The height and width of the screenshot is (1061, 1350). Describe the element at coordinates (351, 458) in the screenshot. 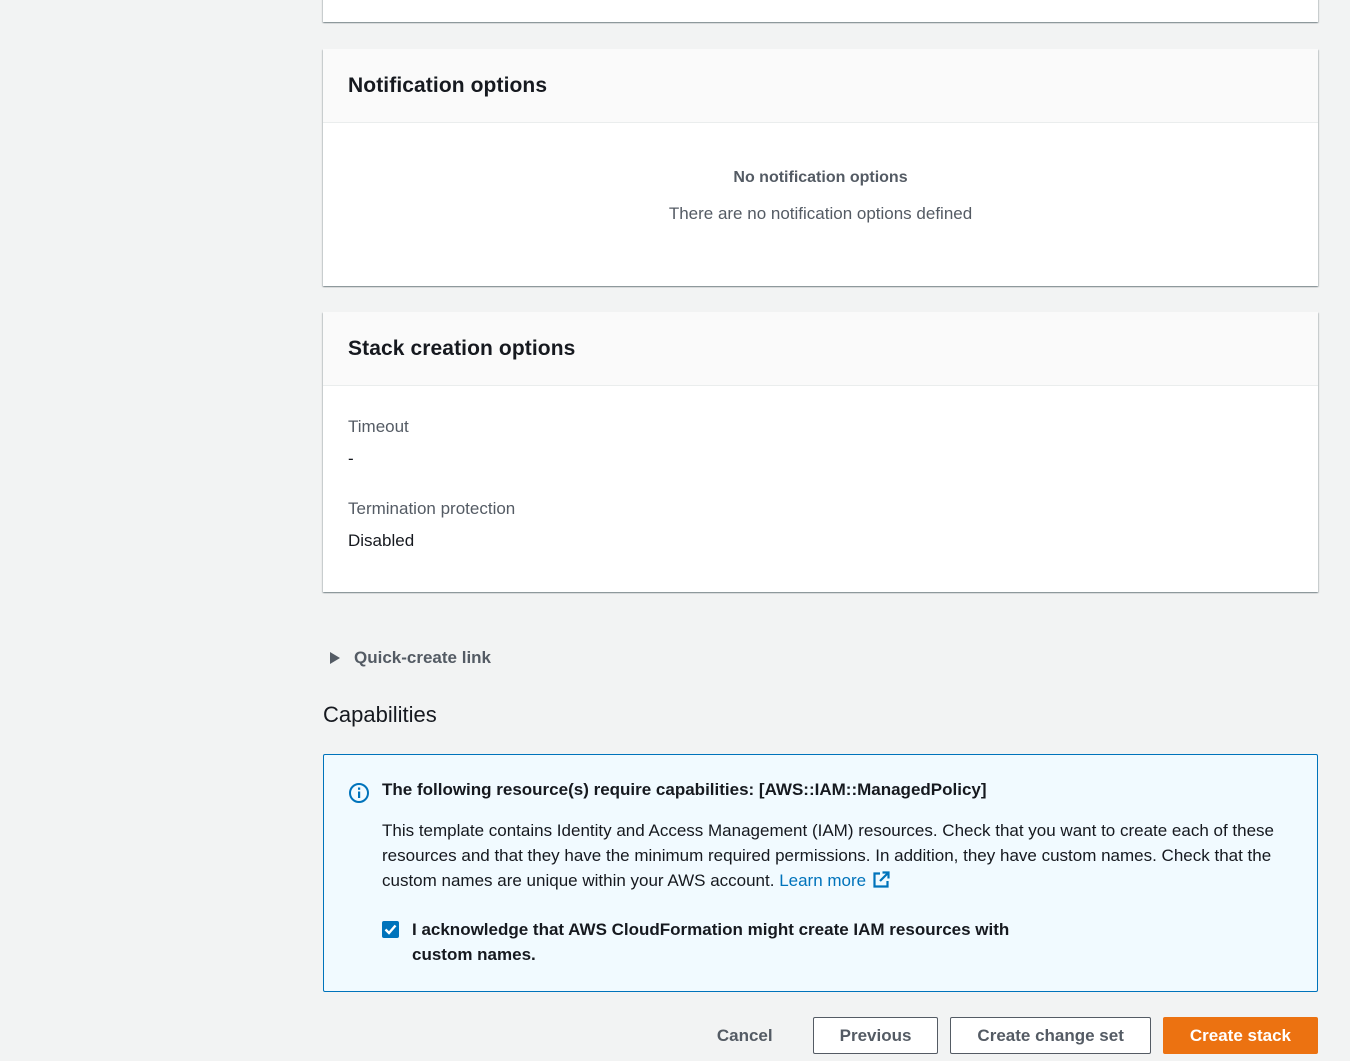

I see `timeout-value: -` at that location.